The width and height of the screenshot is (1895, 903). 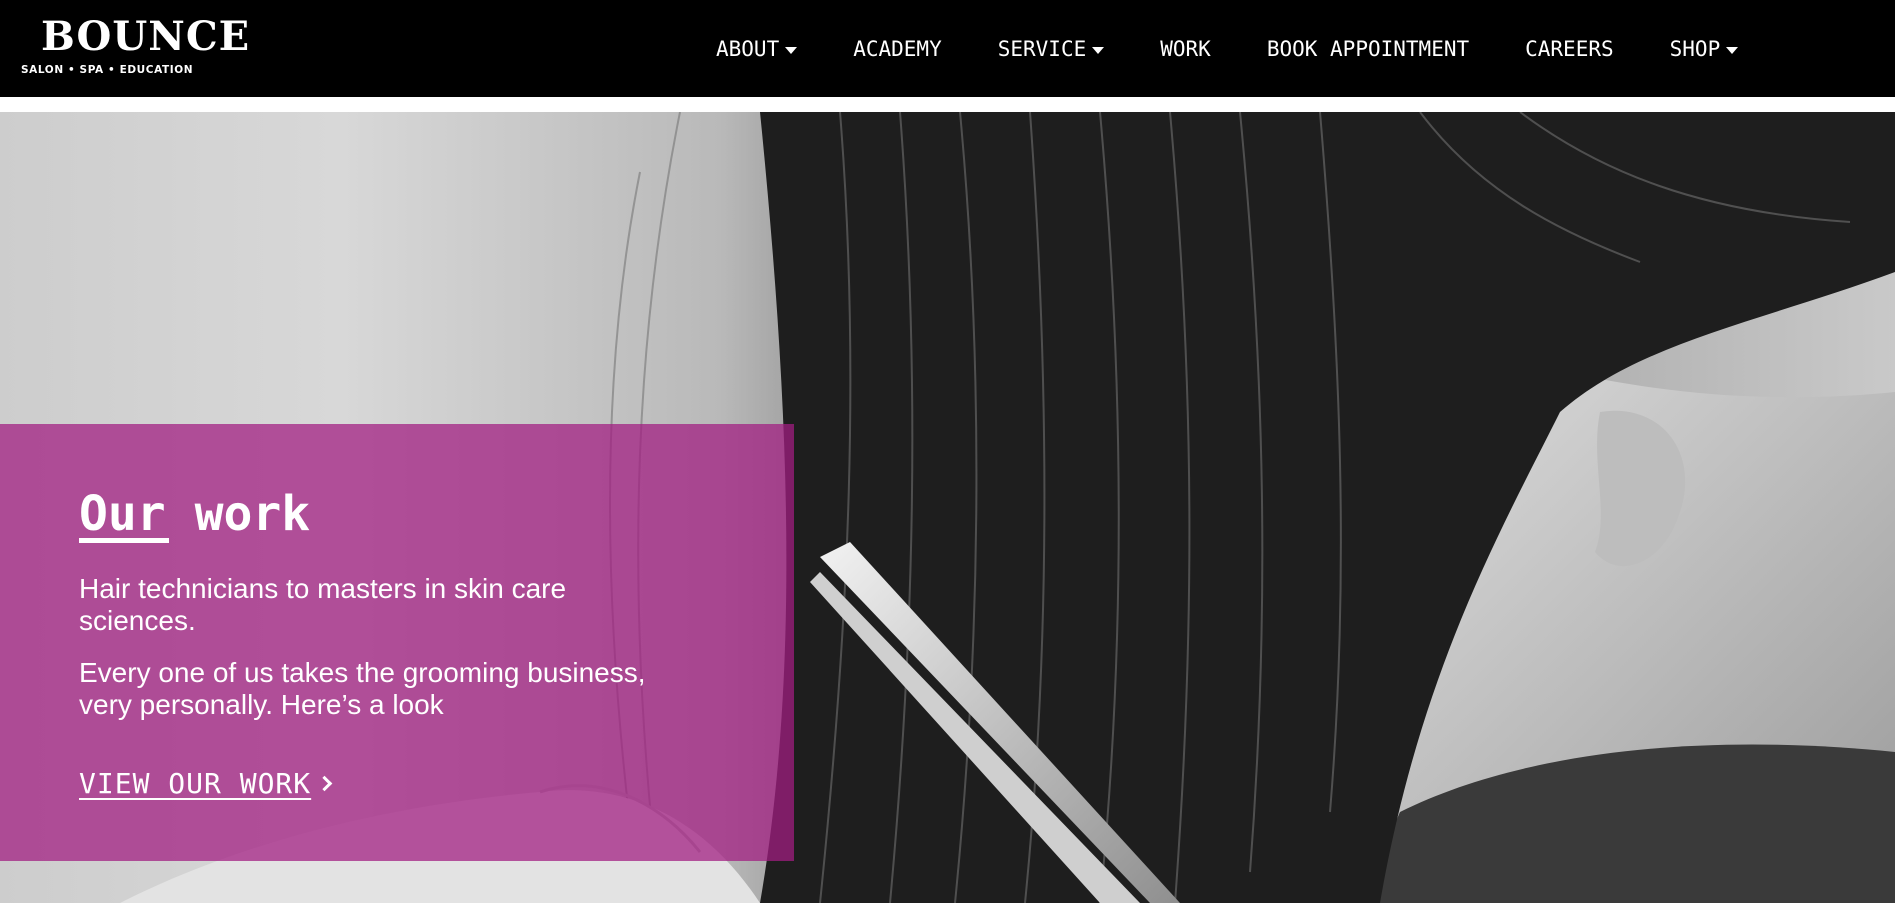 I want to click on nav-item-book-appointment: BOOK APPOINTMENT, so click(x=1368, y=49).